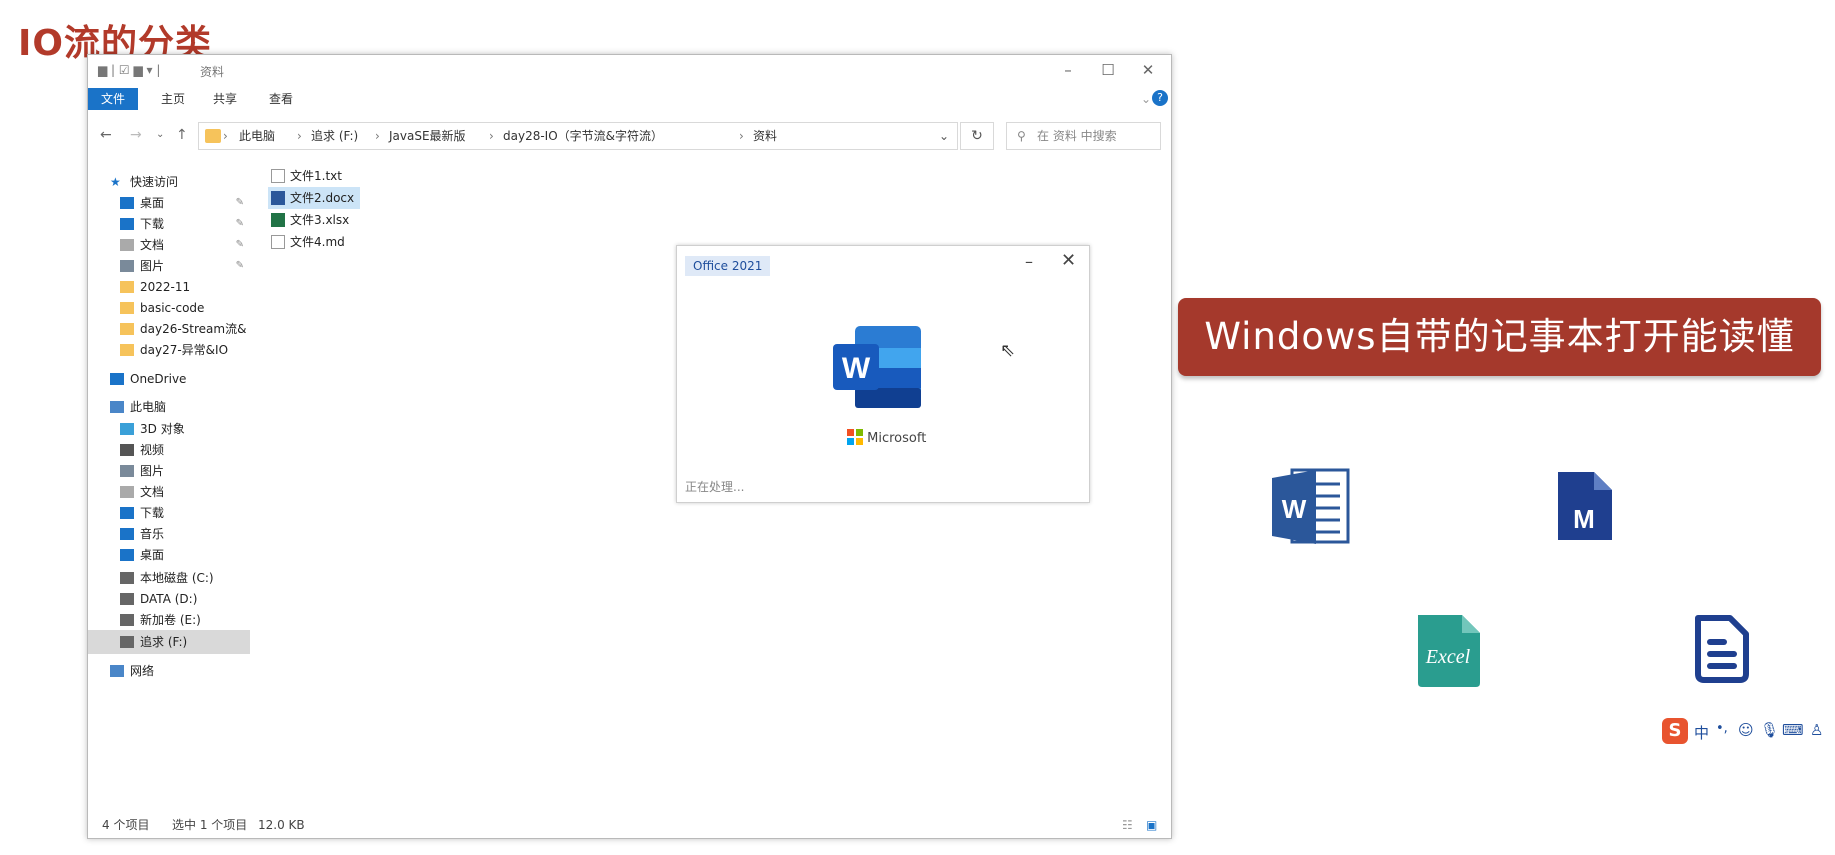 The image size is (1835, 855). I want to click on excel-file-icon: Excel, so click(1449, 651).